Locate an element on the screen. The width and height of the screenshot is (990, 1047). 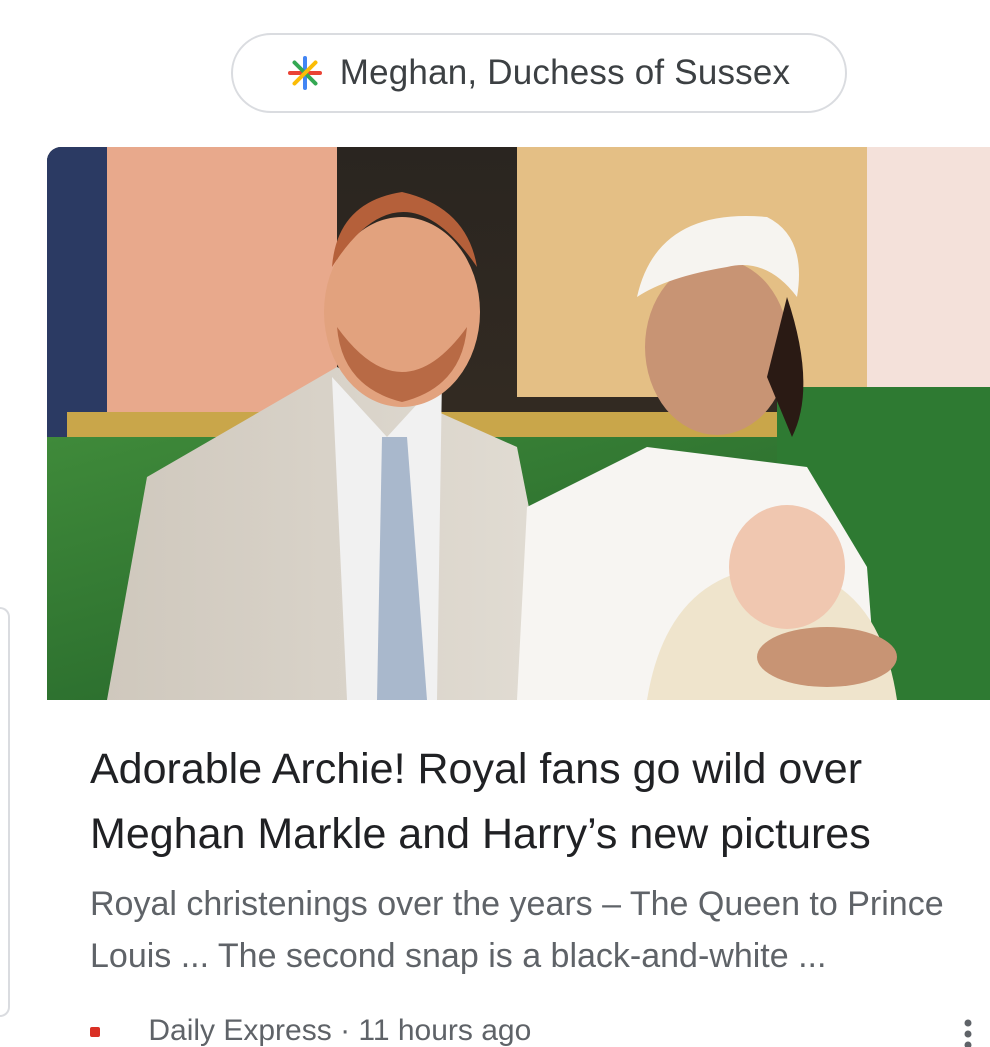
publisher-favicon-icon is located at coordinates (95, 1032).